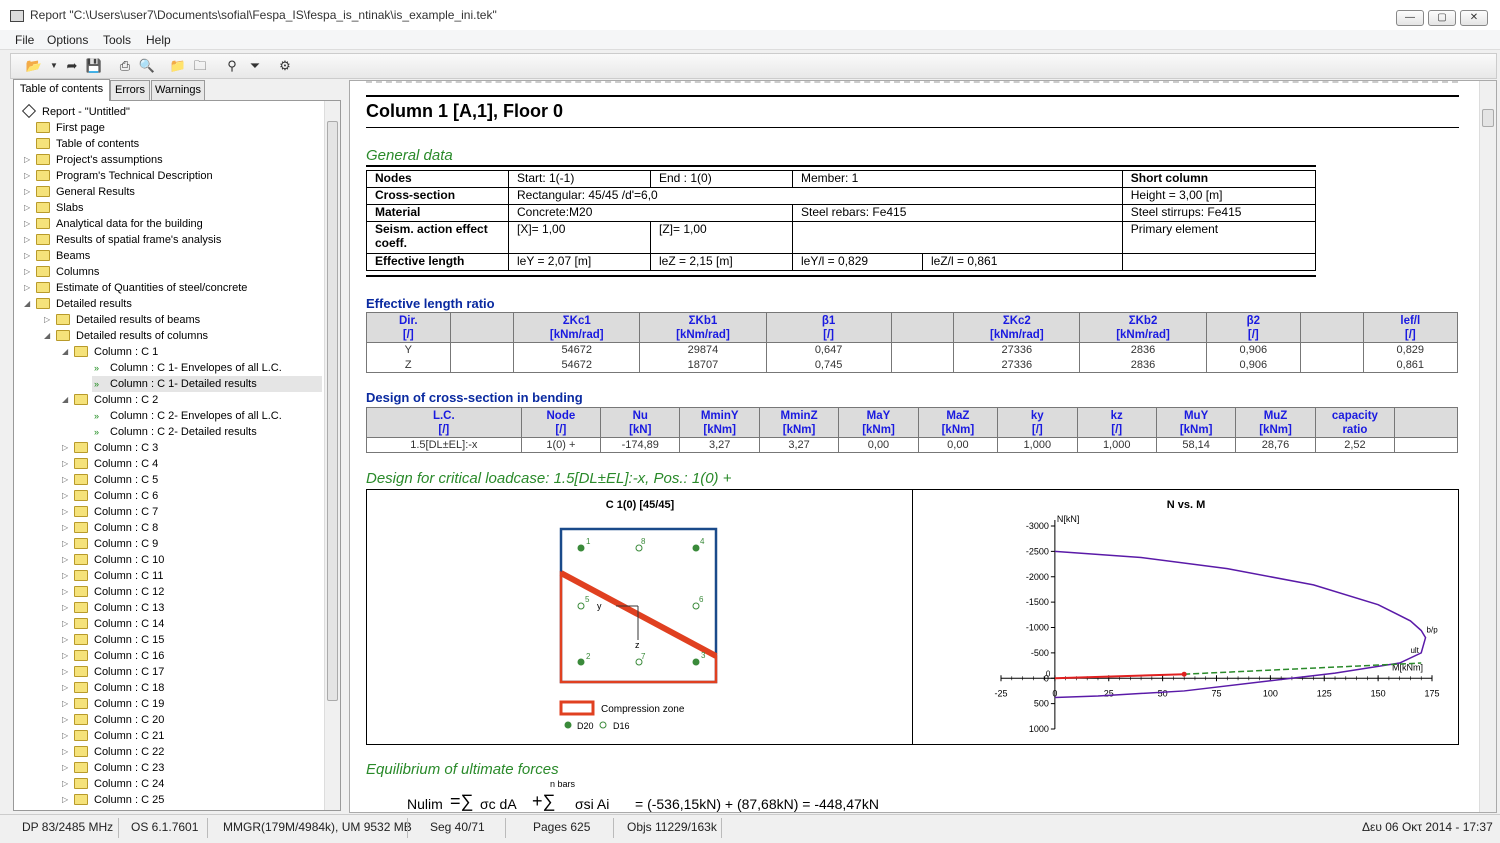 Image resolution: width=1500 pixels, height=843 pixels. I want to click on tree-item: ▷ Column : C 11, so click(113, 576).